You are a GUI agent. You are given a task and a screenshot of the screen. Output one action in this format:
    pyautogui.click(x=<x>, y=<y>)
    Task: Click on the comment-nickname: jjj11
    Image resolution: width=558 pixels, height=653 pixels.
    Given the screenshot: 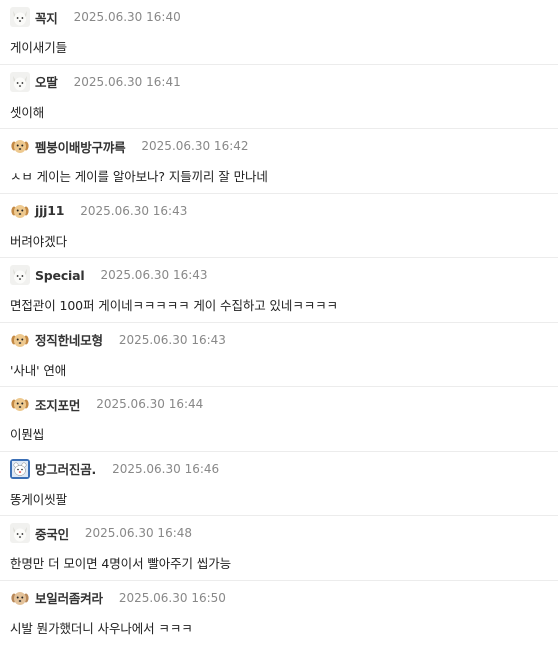 What is the action you would take?
    pyautogui.click(x=49, y=210)
    